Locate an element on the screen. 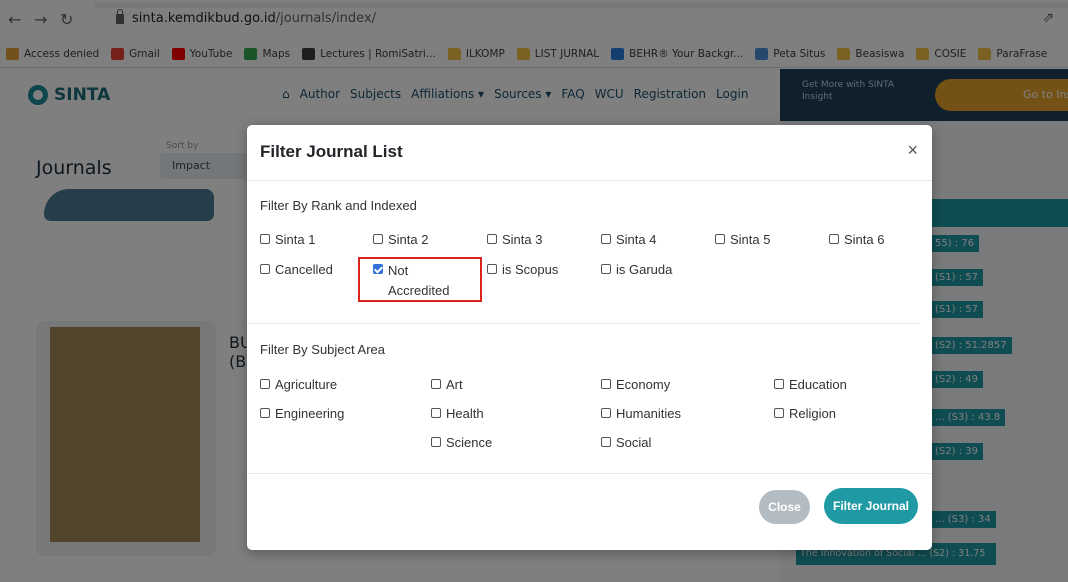 This screenshot has height=582, width=1068. option-label: Health is located at coordinates (465, 413).